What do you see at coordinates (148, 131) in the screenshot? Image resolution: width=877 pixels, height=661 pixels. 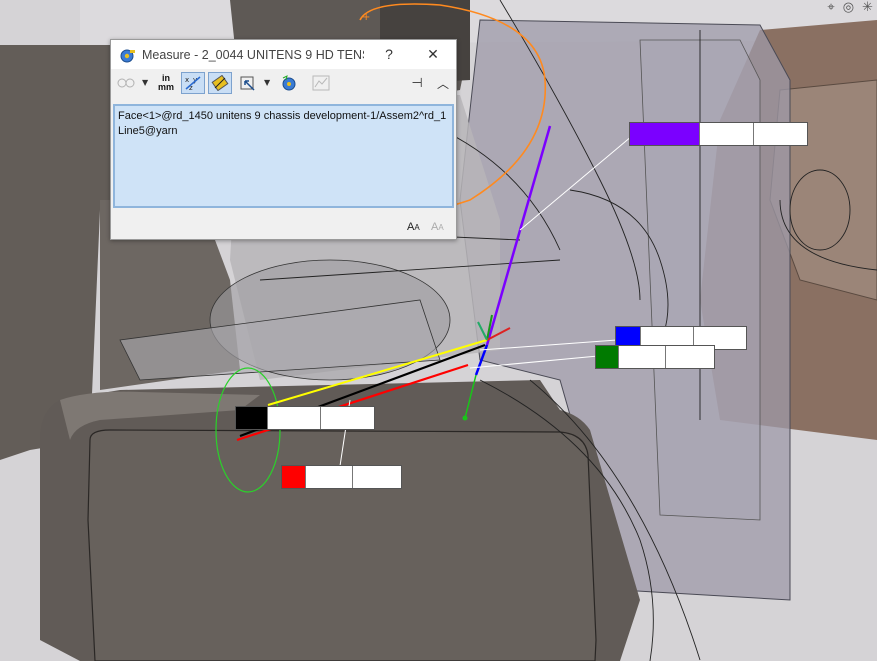 I see `result-line-2: Line5@yarn` at bounding box center [148, 131].